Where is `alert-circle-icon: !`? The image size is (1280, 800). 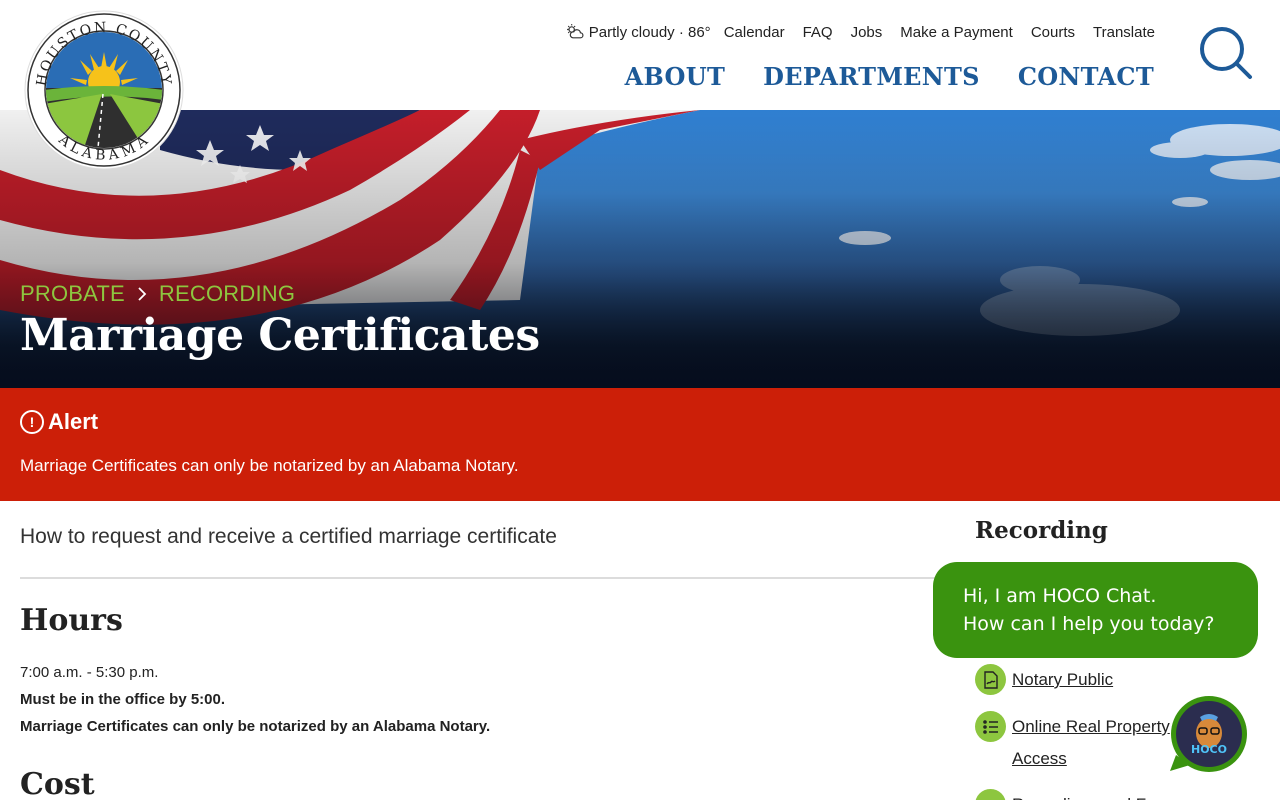 alert-circle-icon: ! is located at coordinates (32, 422).